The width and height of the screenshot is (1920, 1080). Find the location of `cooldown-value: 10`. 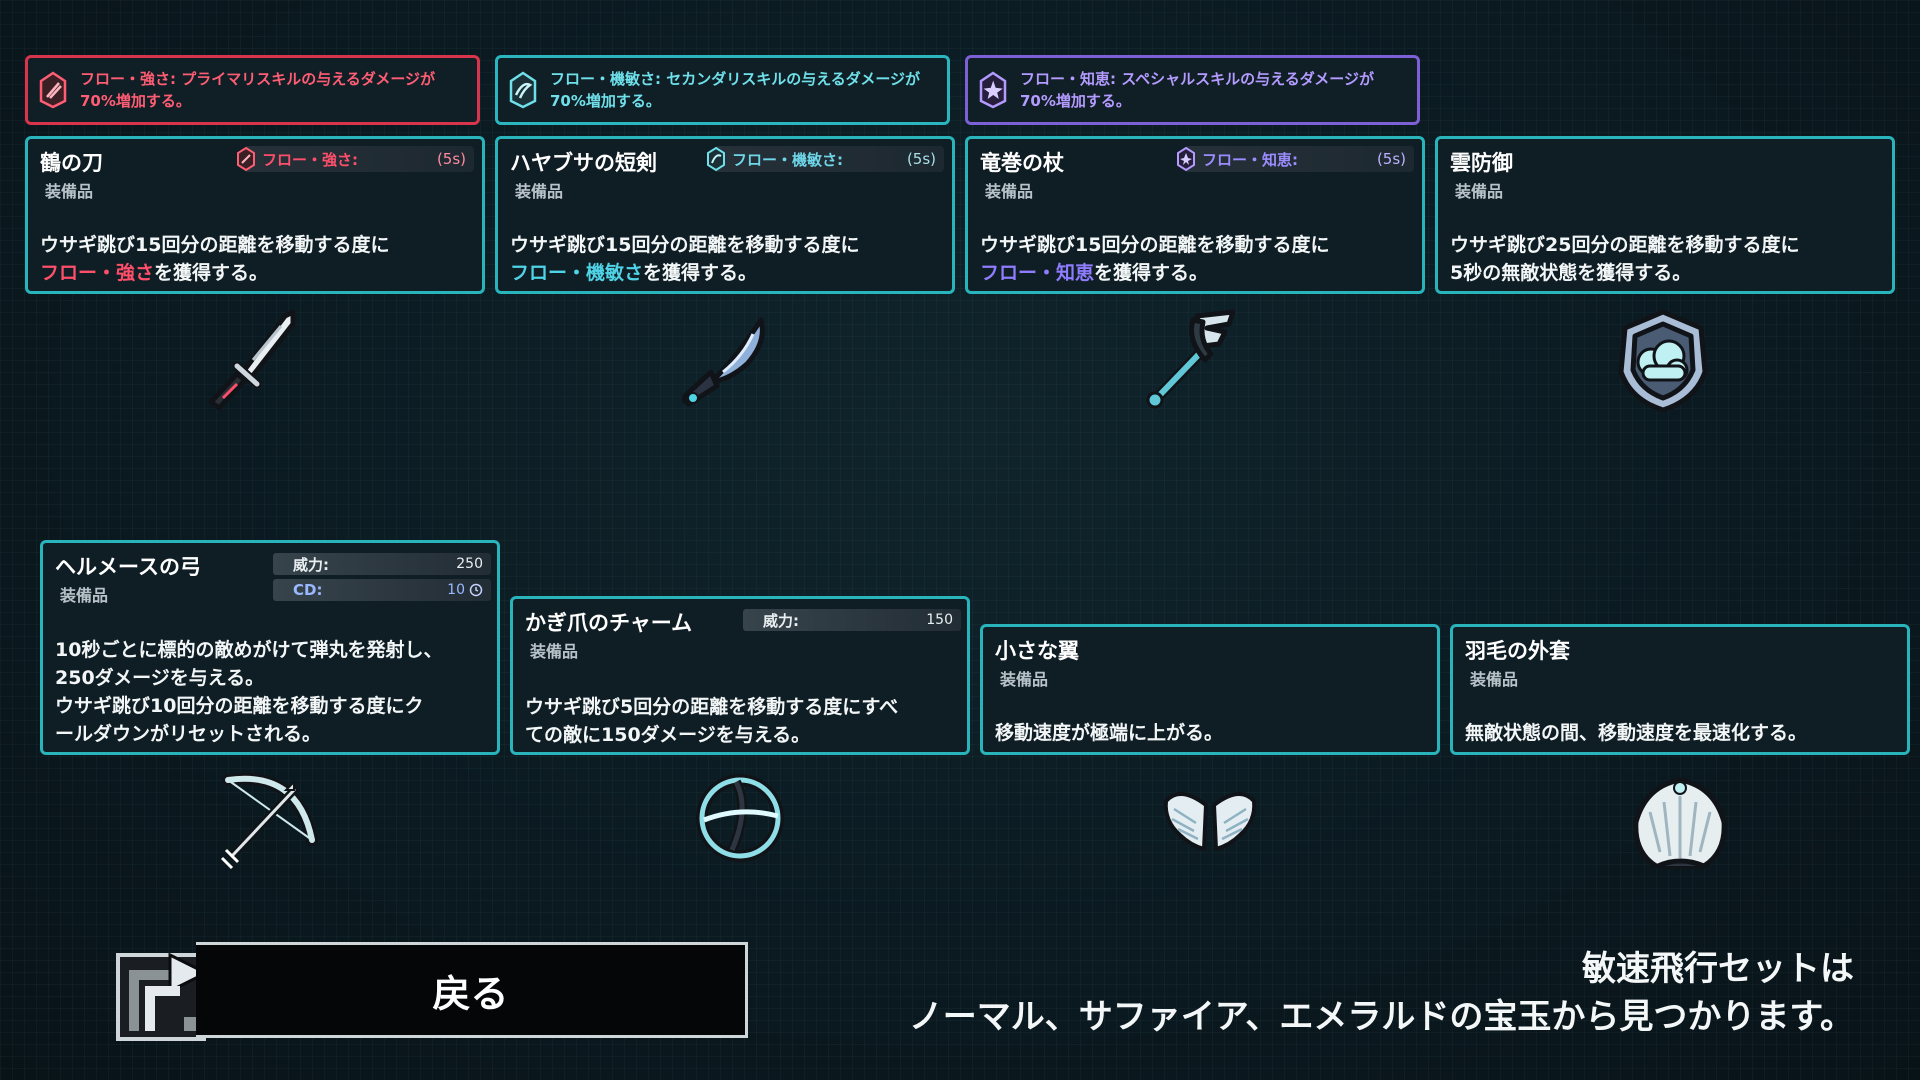

cooldown-value: 10 is located at coordinates (456, 590).